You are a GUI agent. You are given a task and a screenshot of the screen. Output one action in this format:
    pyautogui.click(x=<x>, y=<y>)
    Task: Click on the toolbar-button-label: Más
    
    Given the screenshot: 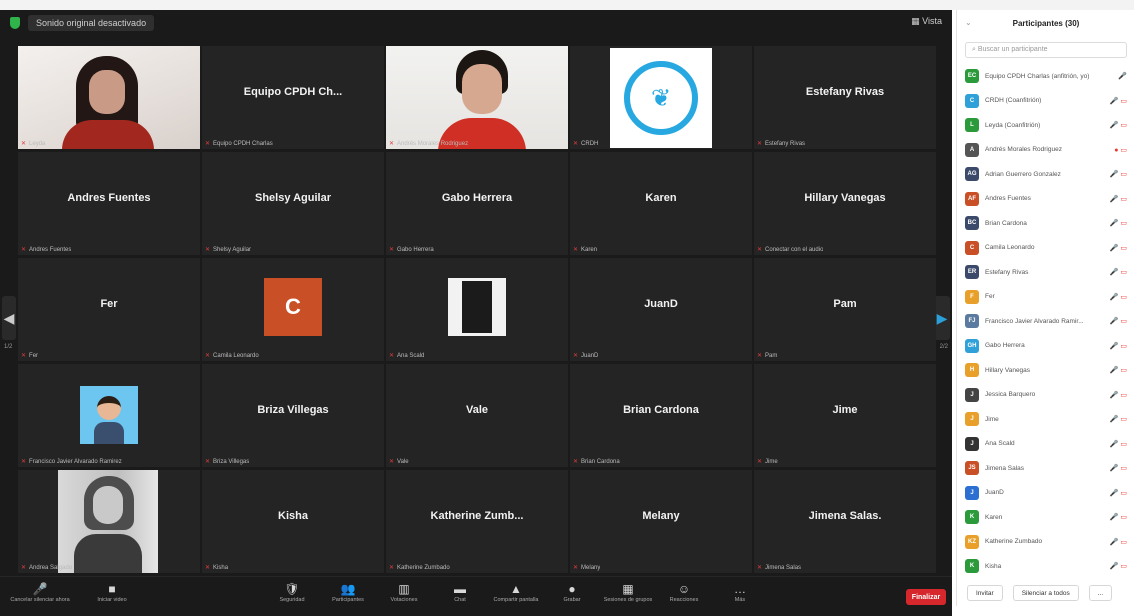 What is the action you would take?
    pyautogui.click(x=740, y=600)
    